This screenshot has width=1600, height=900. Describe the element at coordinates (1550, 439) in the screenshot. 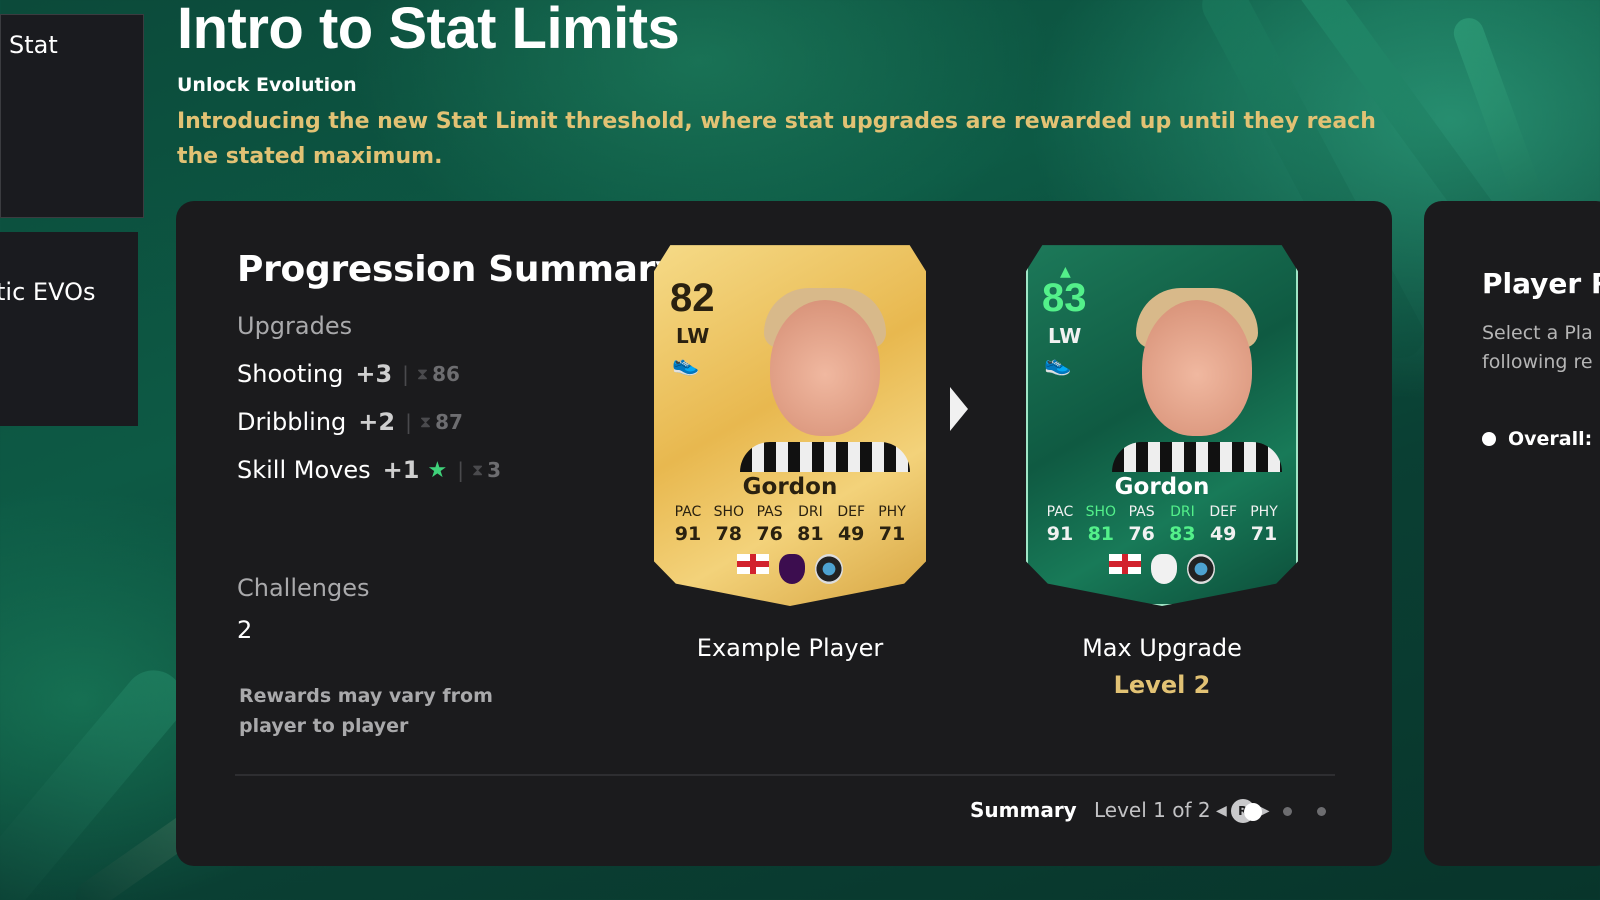

I see `requirement-label: Overall:` at that location.